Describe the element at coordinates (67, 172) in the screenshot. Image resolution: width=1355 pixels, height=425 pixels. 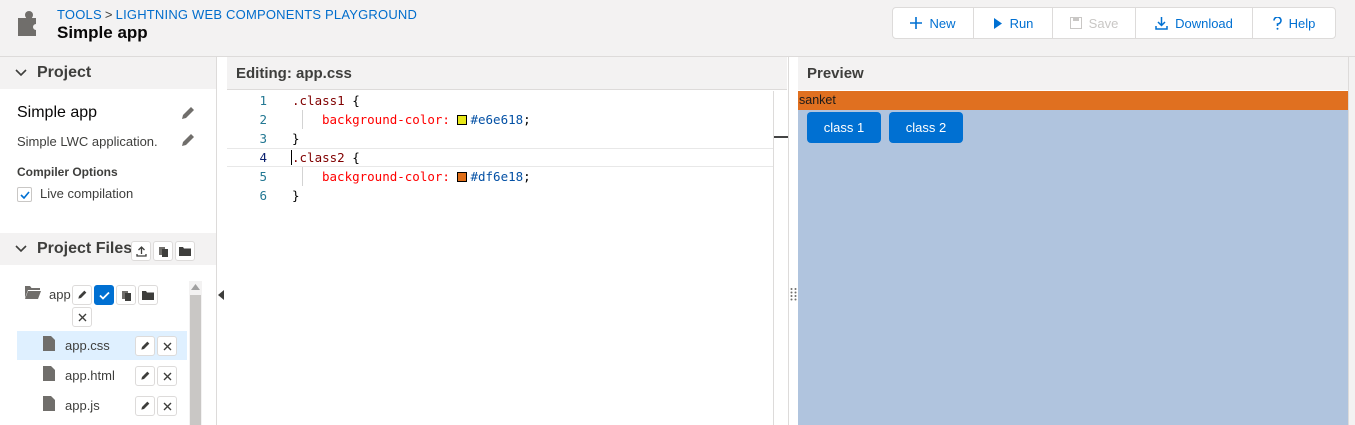
I see `compiler-options-label: Compiler Options` at that location.